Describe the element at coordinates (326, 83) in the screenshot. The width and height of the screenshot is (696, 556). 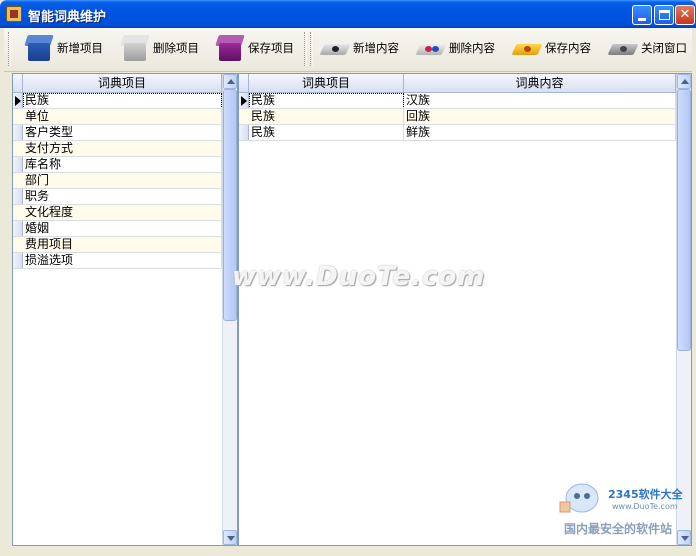
I see `right-header-dictionary-item: 词典项目` at that location.